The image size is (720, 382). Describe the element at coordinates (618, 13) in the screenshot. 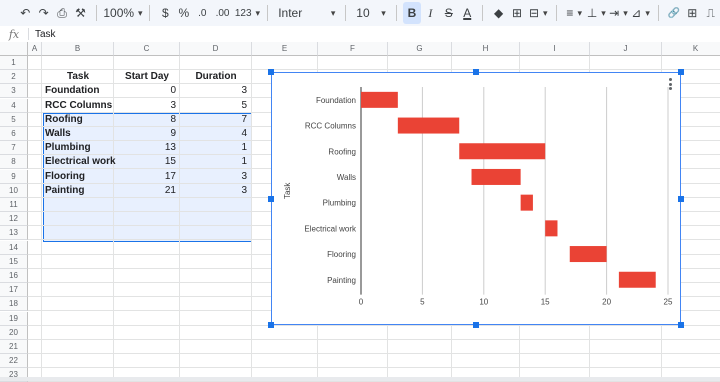

I see `text-wrap-button: ⇥ ▾` at that location.